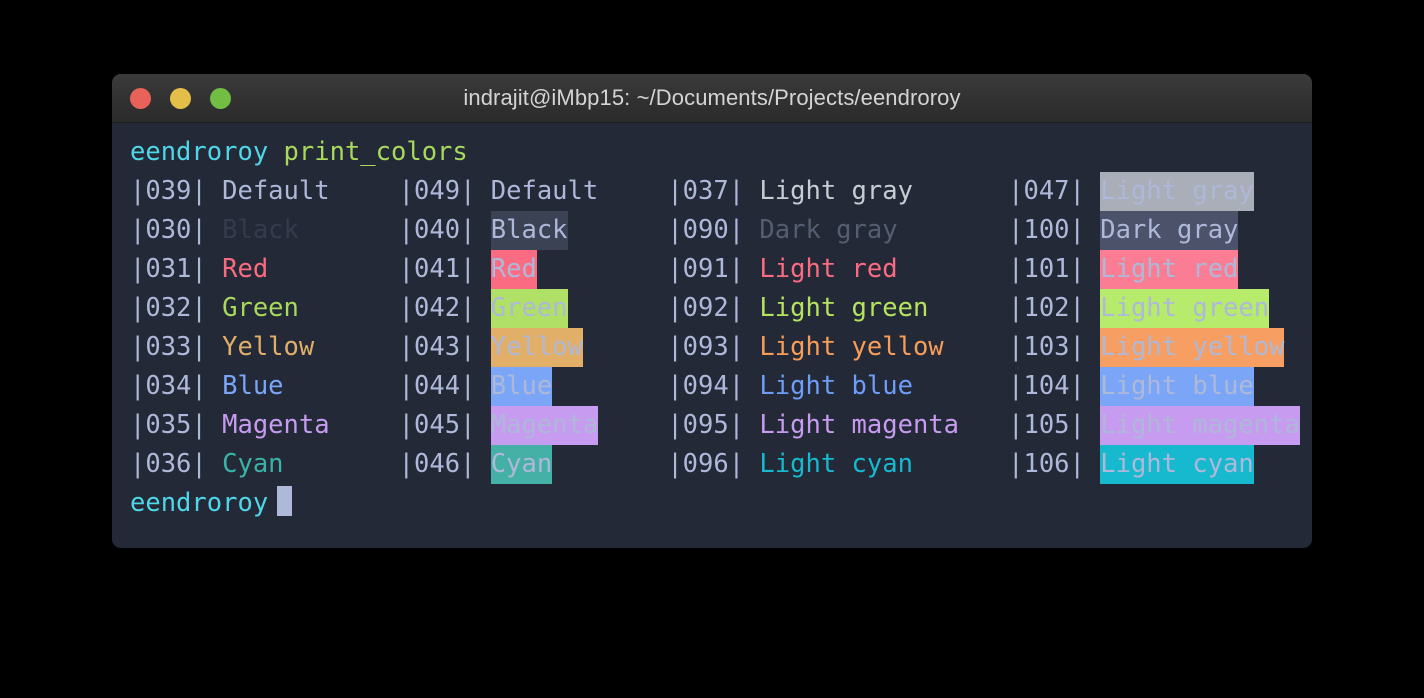  What do you see at coordinates (1046, 464) in the screenshot?
I see `code-106: |106|` at bounding box center [1046, 464].